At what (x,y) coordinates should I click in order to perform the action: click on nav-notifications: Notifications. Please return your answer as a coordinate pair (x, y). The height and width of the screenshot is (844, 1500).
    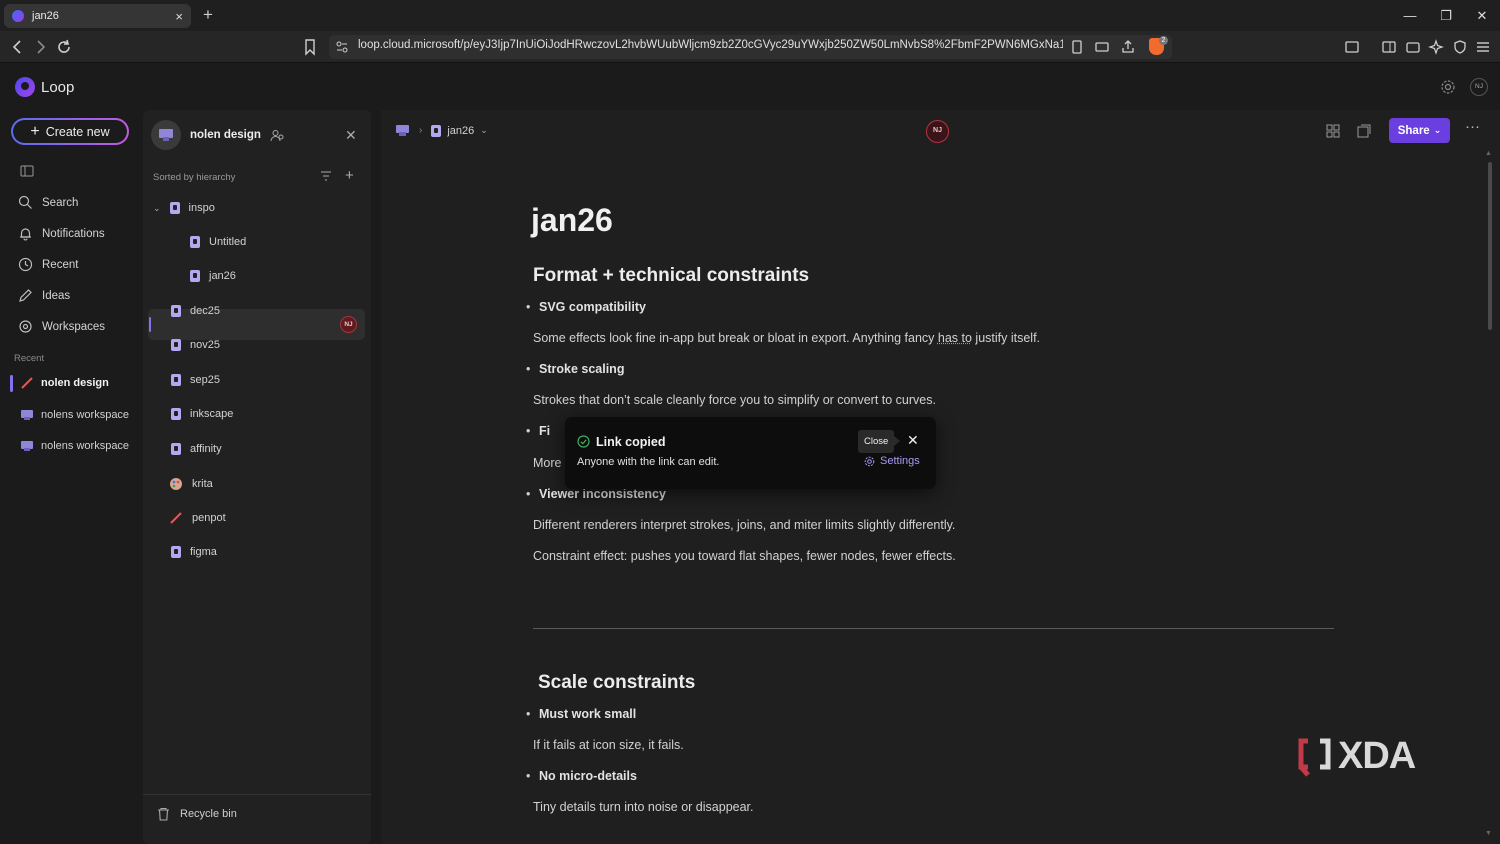
    Looking at the image, I should click on (61, 233).